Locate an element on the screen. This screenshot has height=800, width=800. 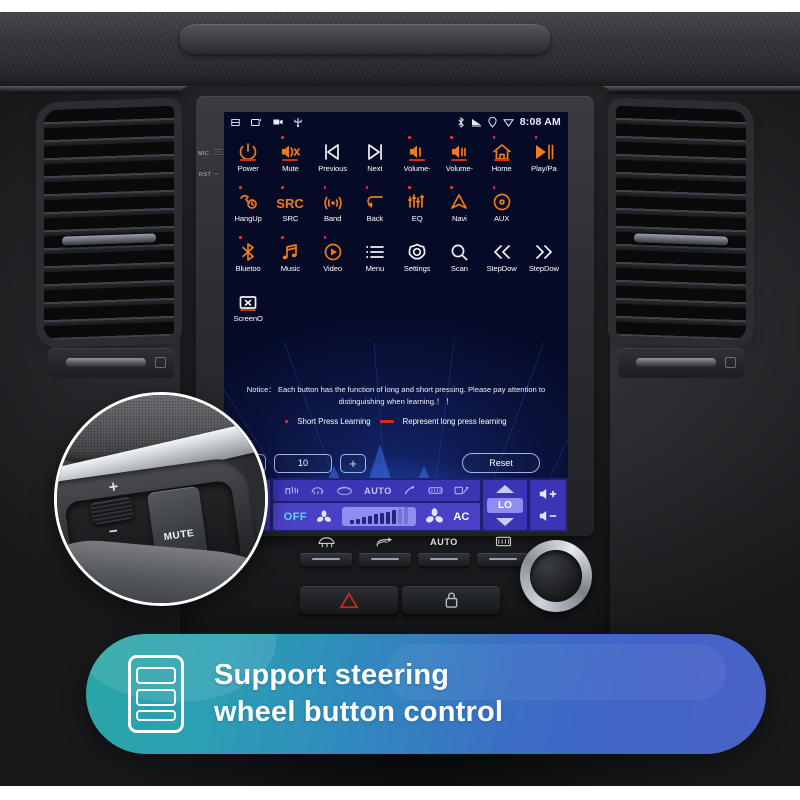
control-knob is located at coordinates (556, 576).